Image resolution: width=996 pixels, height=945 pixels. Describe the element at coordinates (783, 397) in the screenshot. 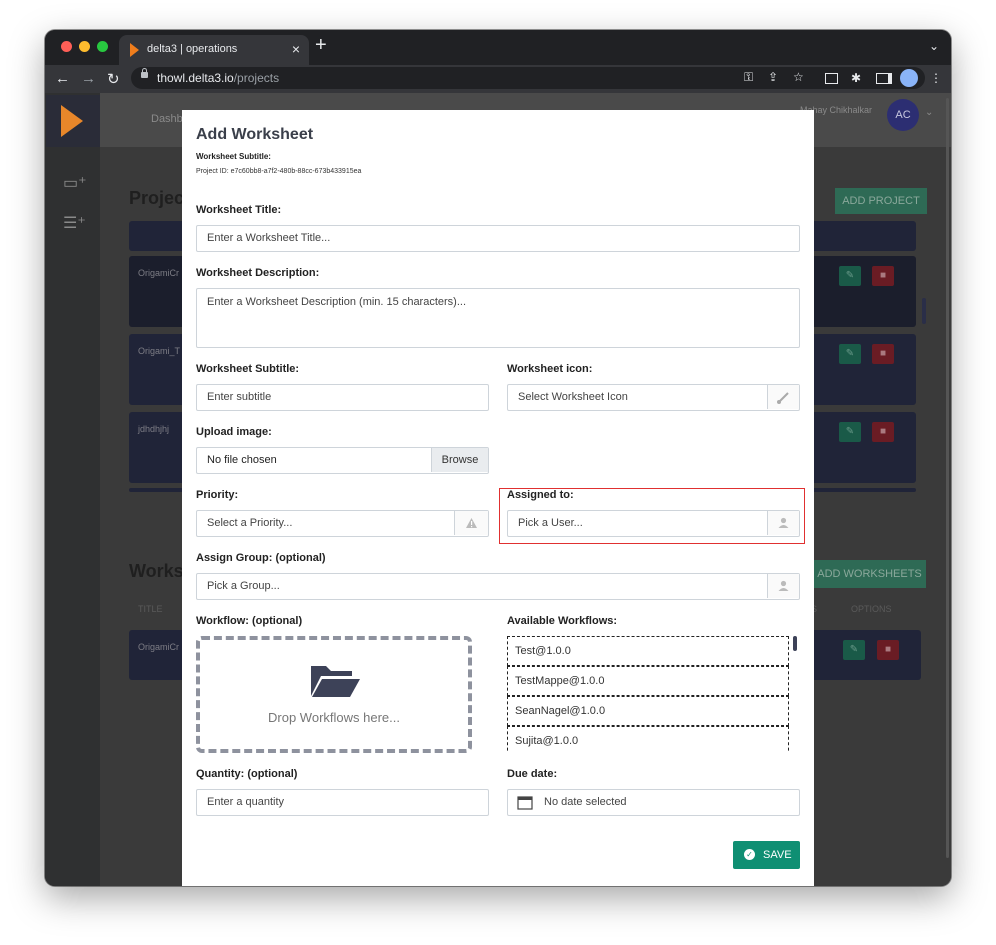

I see `icon-picker-addon` at that location.